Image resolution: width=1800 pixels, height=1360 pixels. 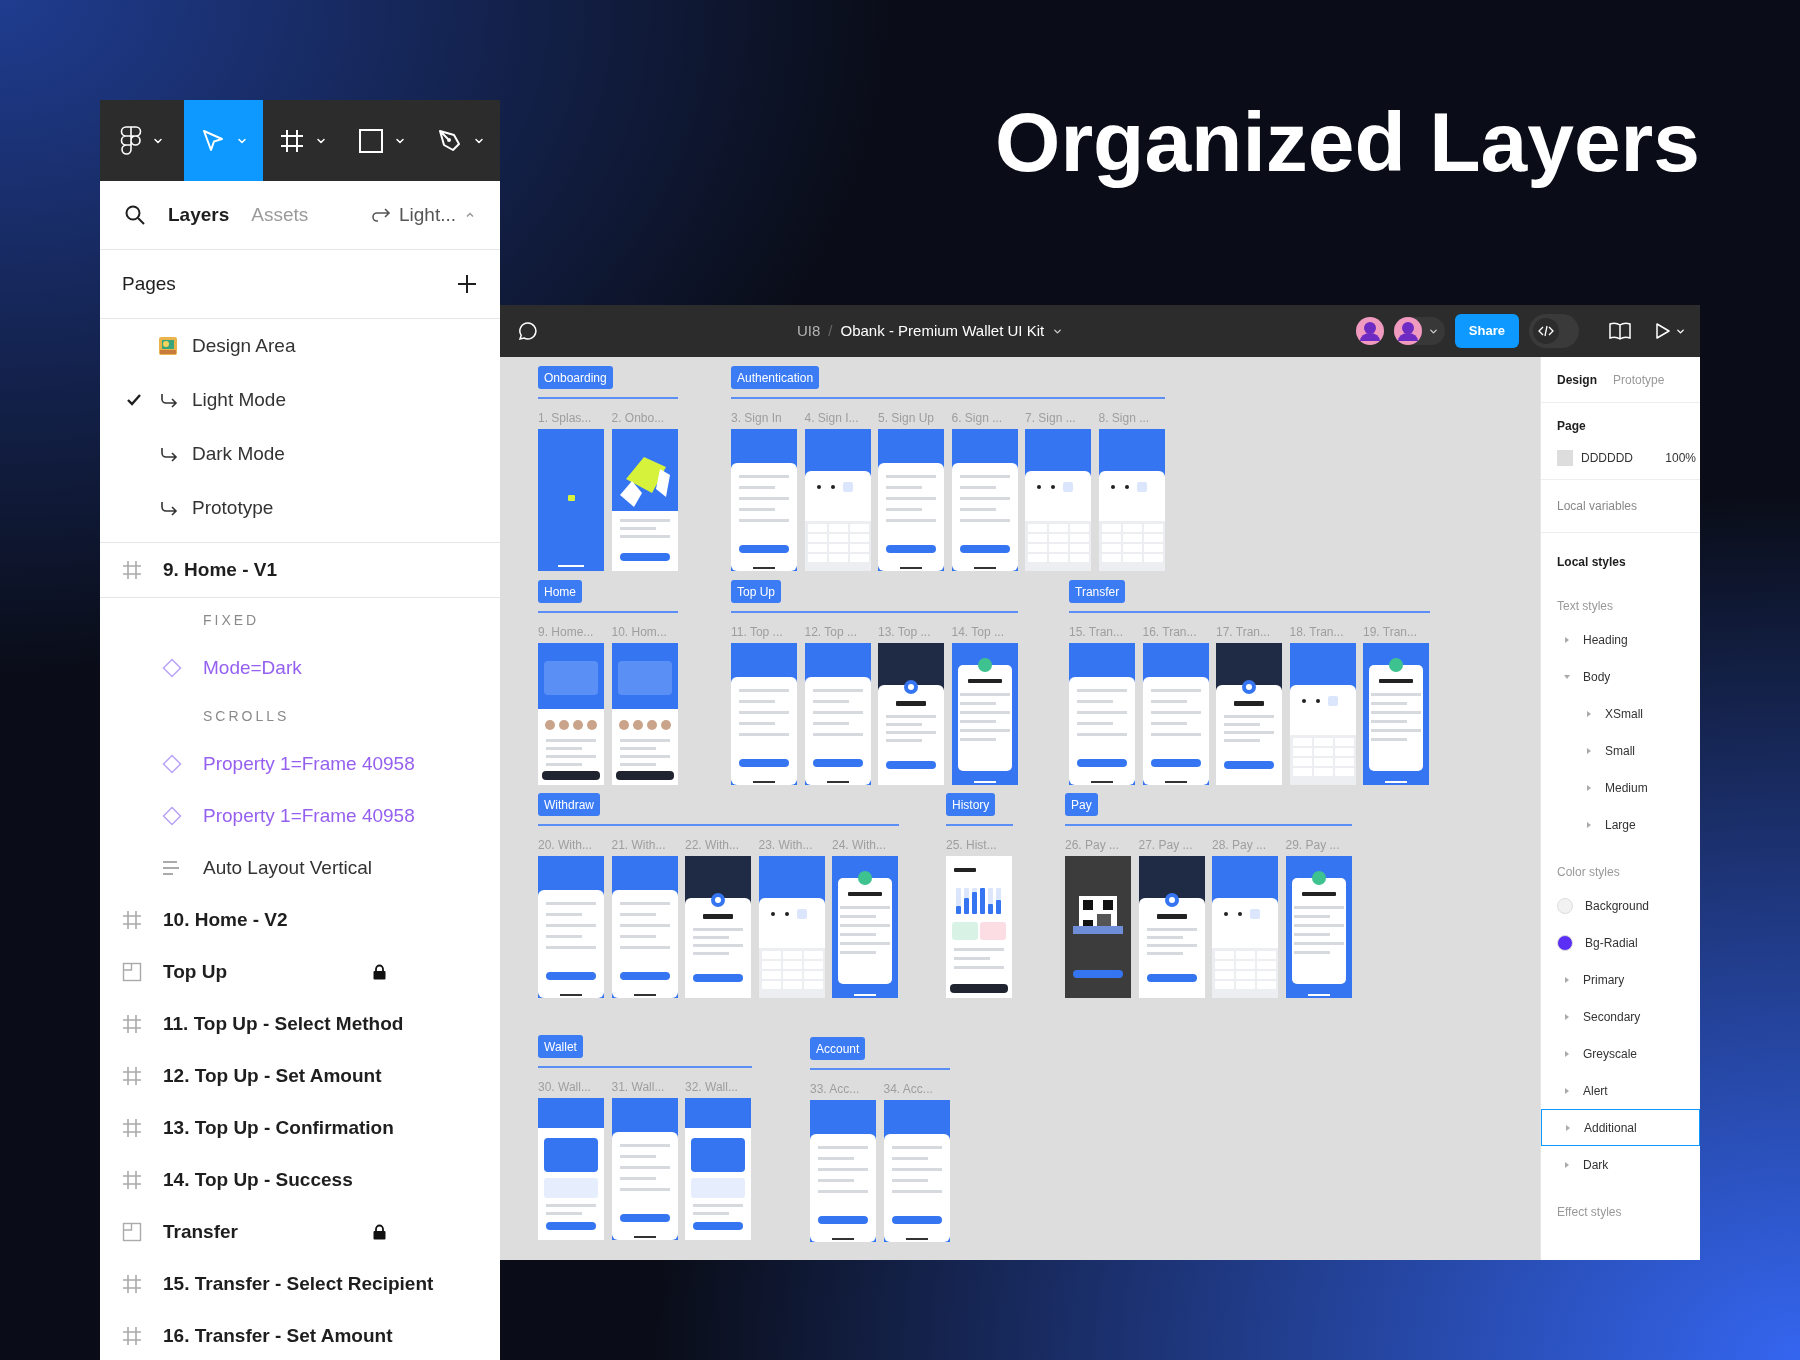 What do you see at coordinates (1620, 979) in the screenshot?
I see `style-item: Primary` at bounding box center [1620, 979].